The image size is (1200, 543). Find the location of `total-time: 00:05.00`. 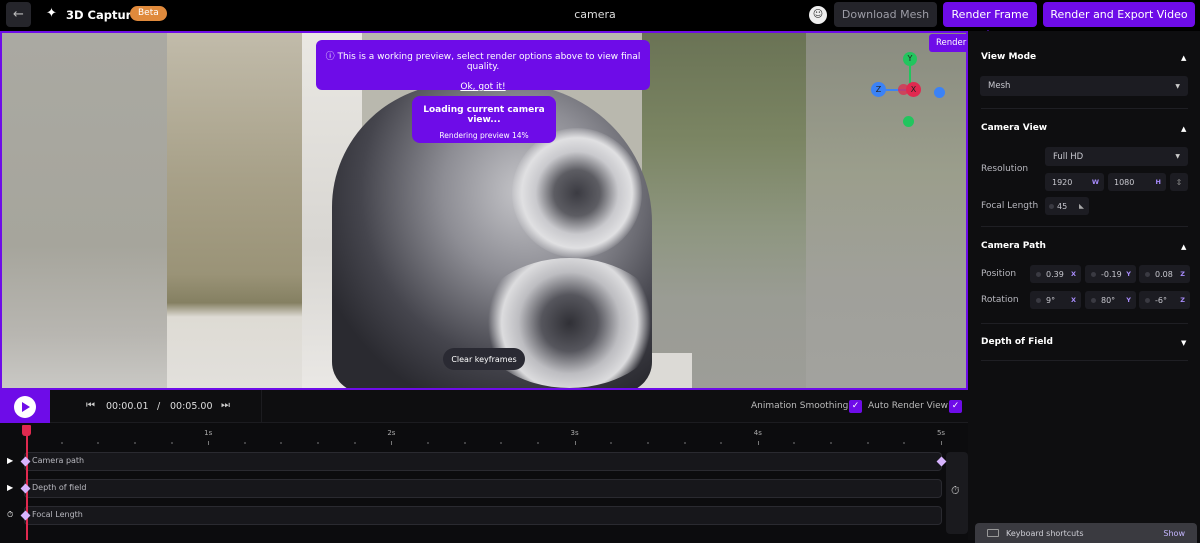

total-time: 00:05.00 is located at coordinates (191, 406).